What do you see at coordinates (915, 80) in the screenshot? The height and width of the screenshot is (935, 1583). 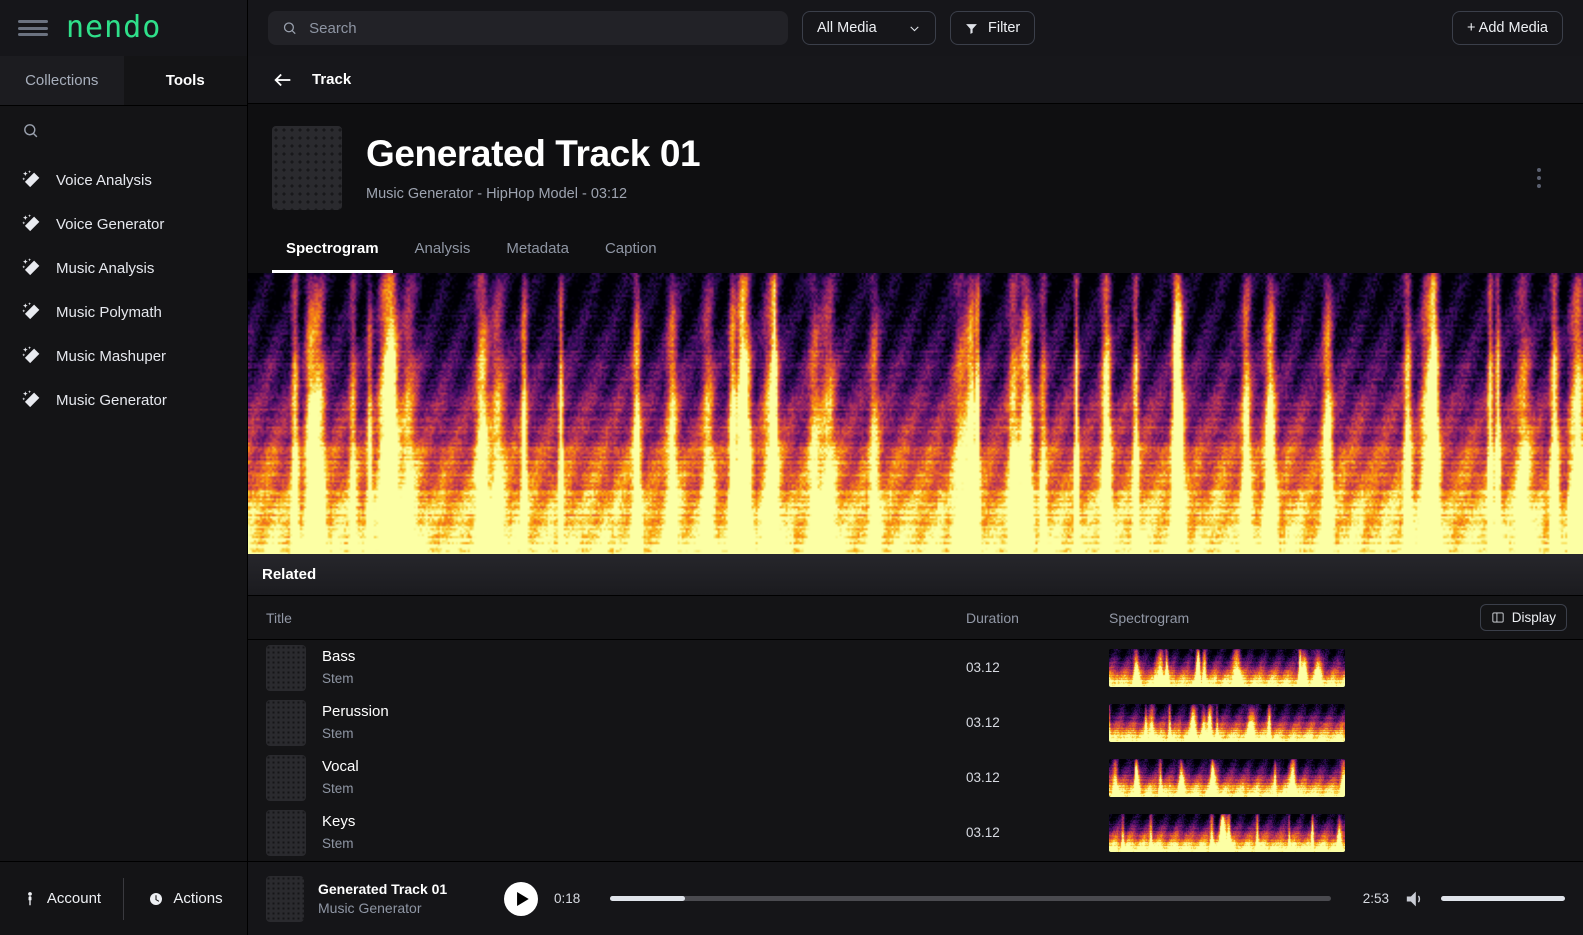 I see `track-breadcrumb-bar: Track` at bounding box center [915, 80].